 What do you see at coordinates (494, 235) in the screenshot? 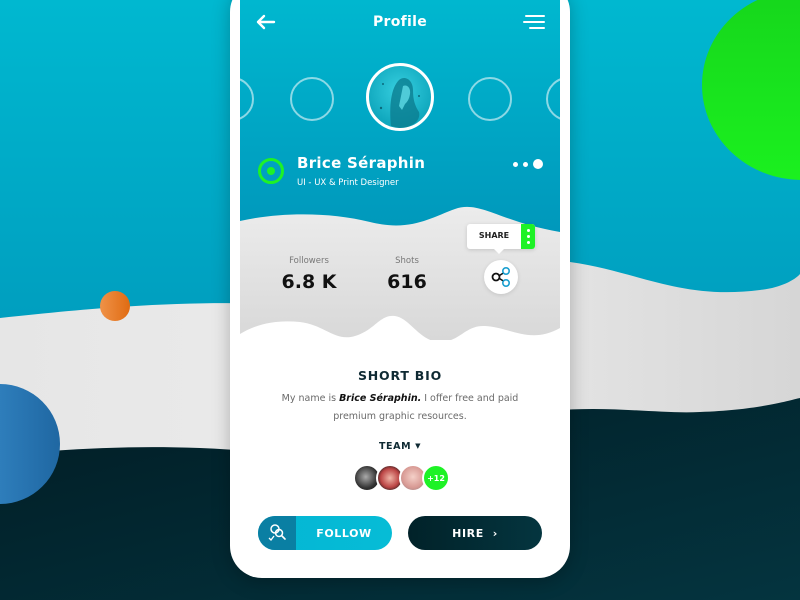
I see `share-label: SHARE` at bounding box center [494, 235].